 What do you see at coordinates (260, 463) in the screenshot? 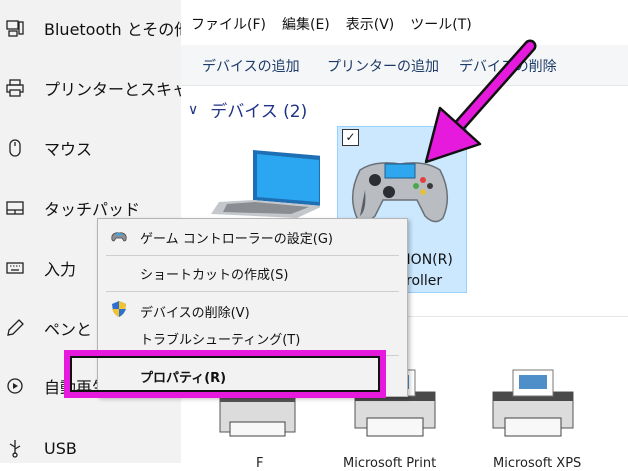
I see `printer-label-1: F` at bounding box center [260, 463].